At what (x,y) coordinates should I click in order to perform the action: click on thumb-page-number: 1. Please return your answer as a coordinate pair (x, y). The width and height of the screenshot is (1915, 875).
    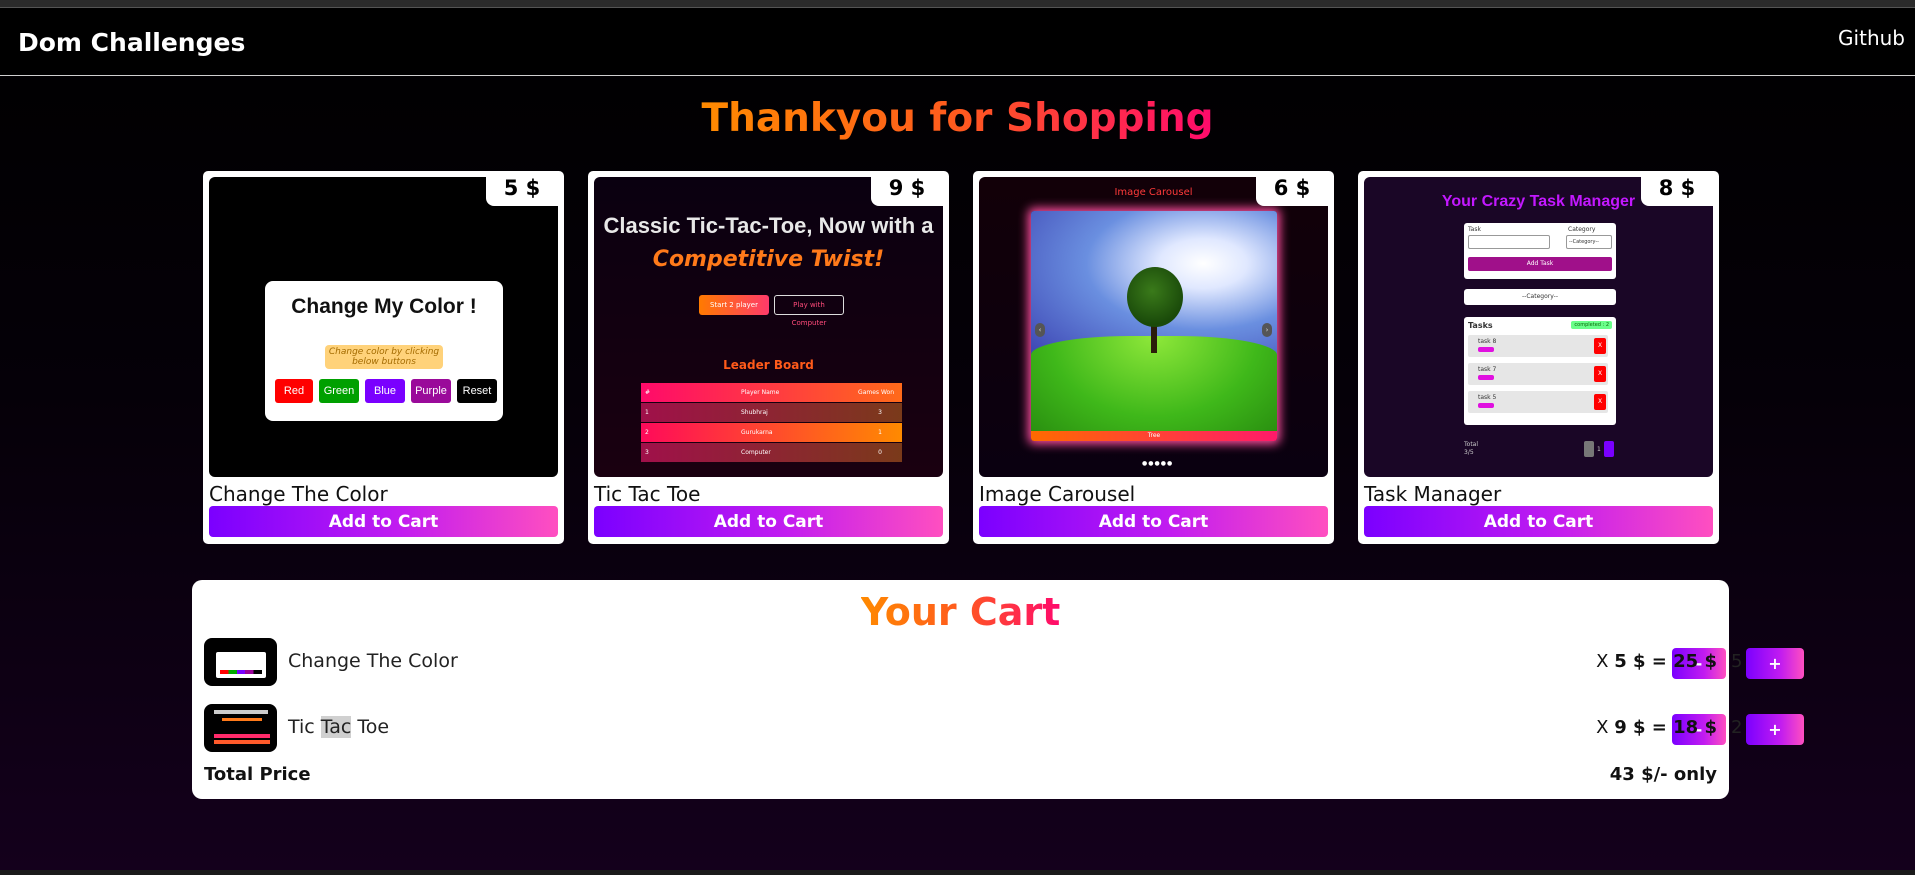
    Looking at the image, I should click on (1599, 449).